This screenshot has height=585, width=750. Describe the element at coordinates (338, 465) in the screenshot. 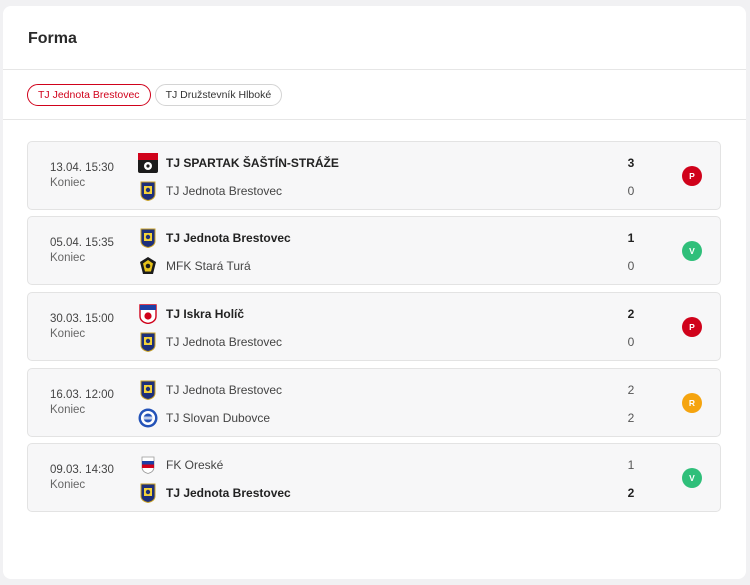

I see `home-team: FK Oreské` at that location.